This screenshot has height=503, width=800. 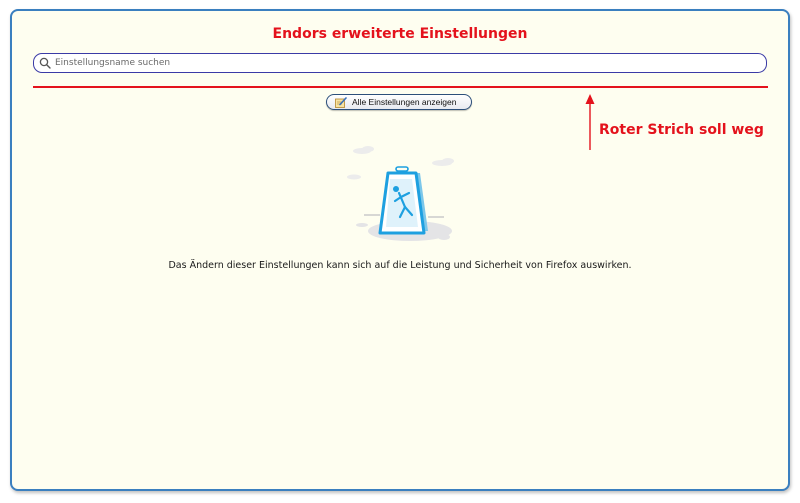 What do you see at coordinates (590, 122) in the screenshot?
I see `annotation-arrow` at bounding box center [590, 122].